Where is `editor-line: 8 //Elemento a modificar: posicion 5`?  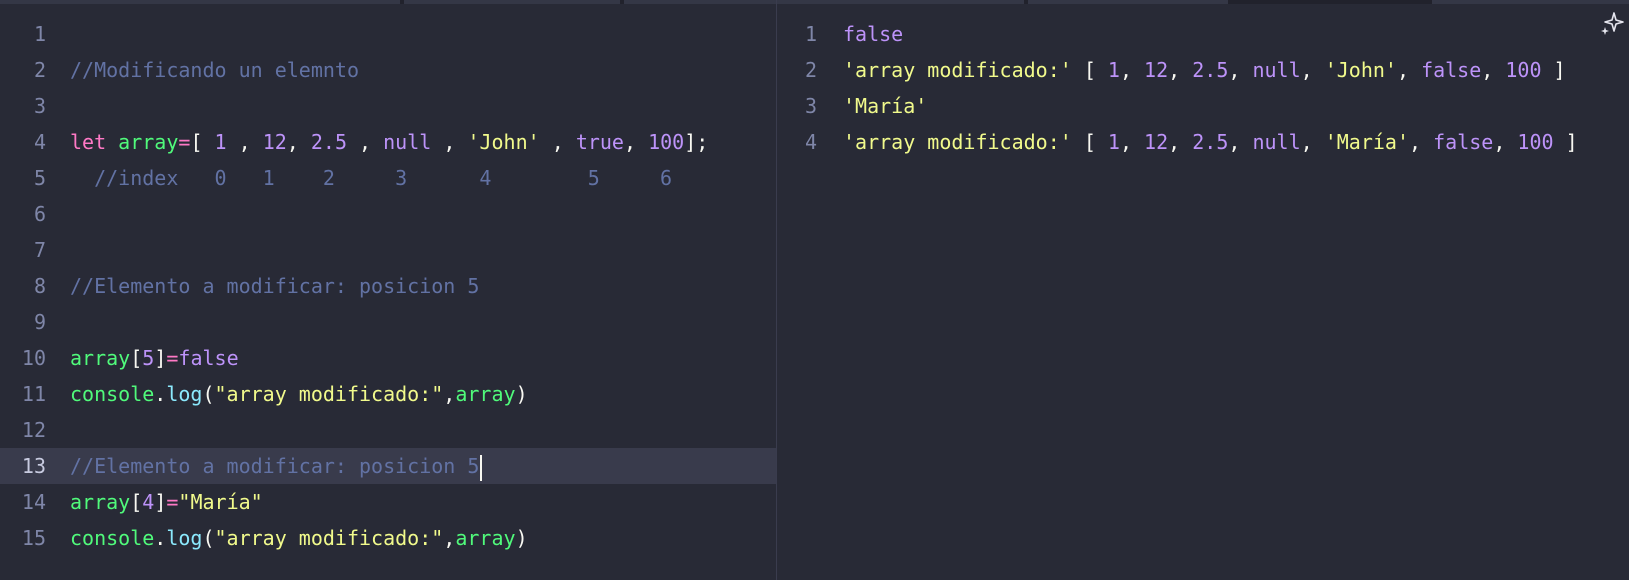 editor-line: 8 //Elemento a modificar: posicion 5 is located at coordinates (388, 286).